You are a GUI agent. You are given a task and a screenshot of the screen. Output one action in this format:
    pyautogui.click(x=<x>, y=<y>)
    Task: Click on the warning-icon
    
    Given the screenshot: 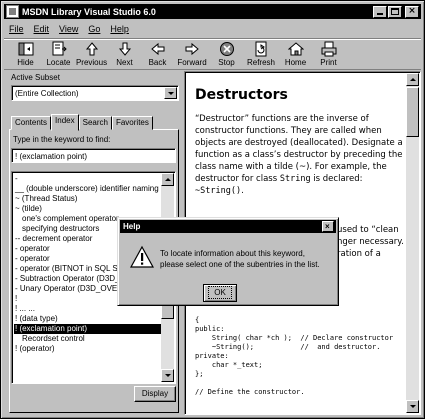 What is the action you would take?
    pyautogui.click(x=142, y=256)
    